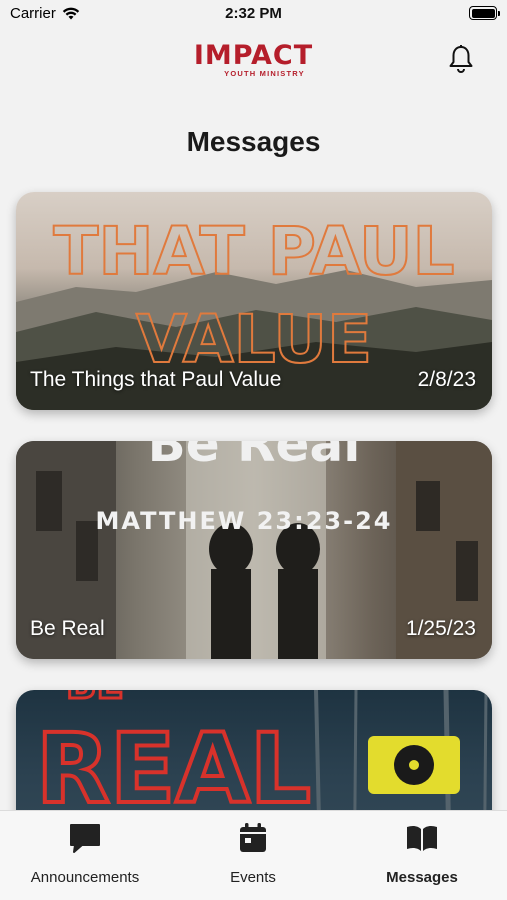  What do you see at coordinates (461, 59) in the screenshot?
I see `bell-icon` at bounding box center [461, 59].